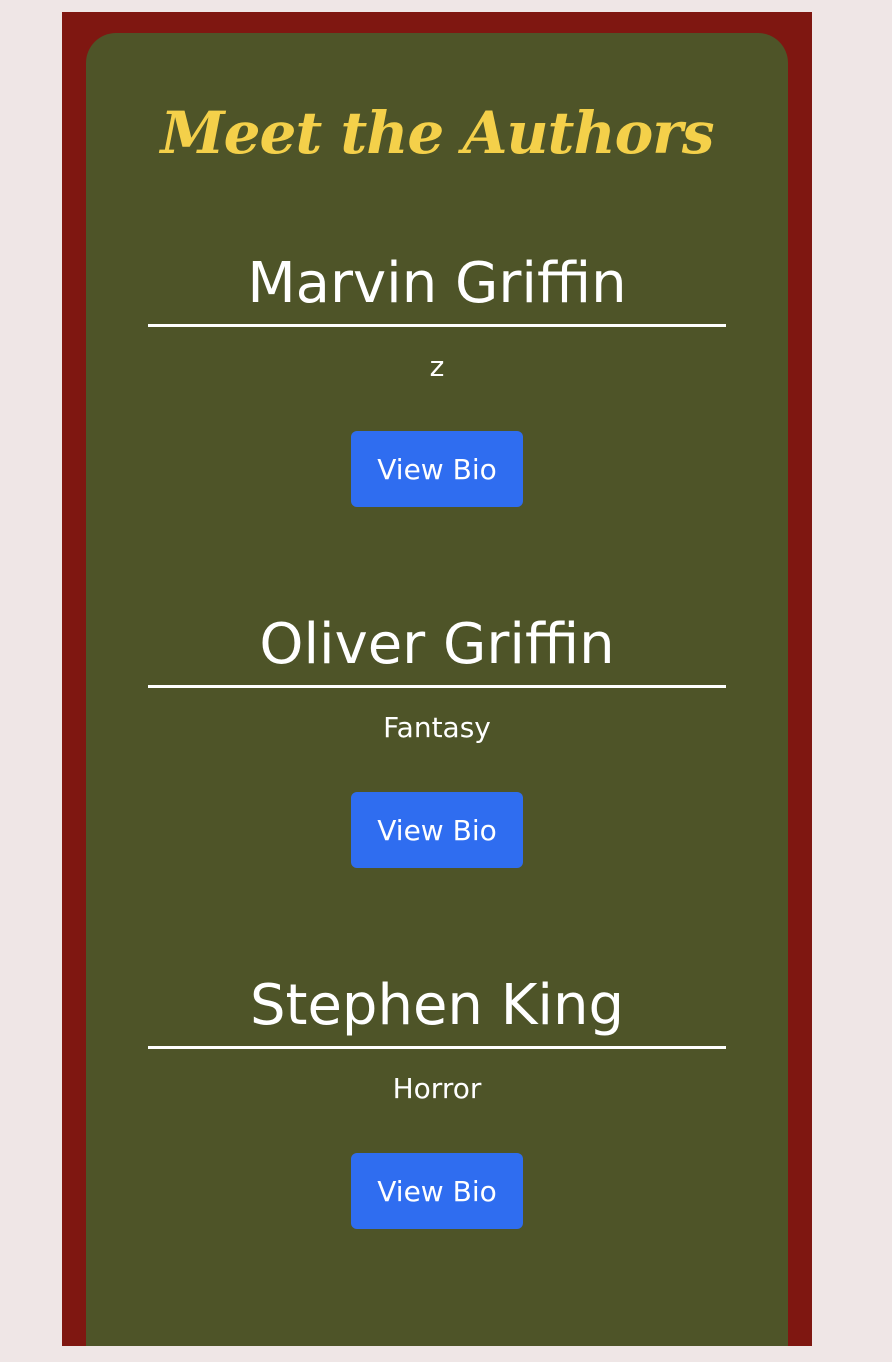  I want to click on author-card: Marvin Griffin z View Bio, so click(437, 377).